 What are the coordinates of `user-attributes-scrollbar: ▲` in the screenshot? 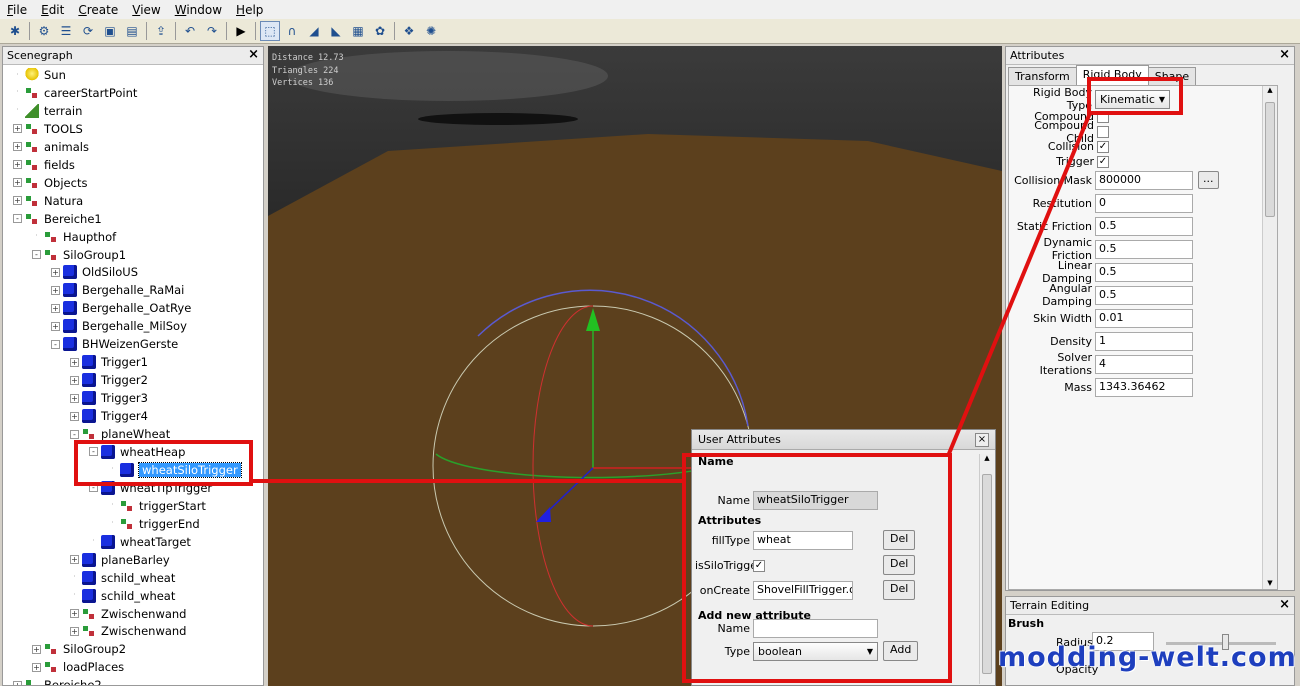 It's located at (986, 569).